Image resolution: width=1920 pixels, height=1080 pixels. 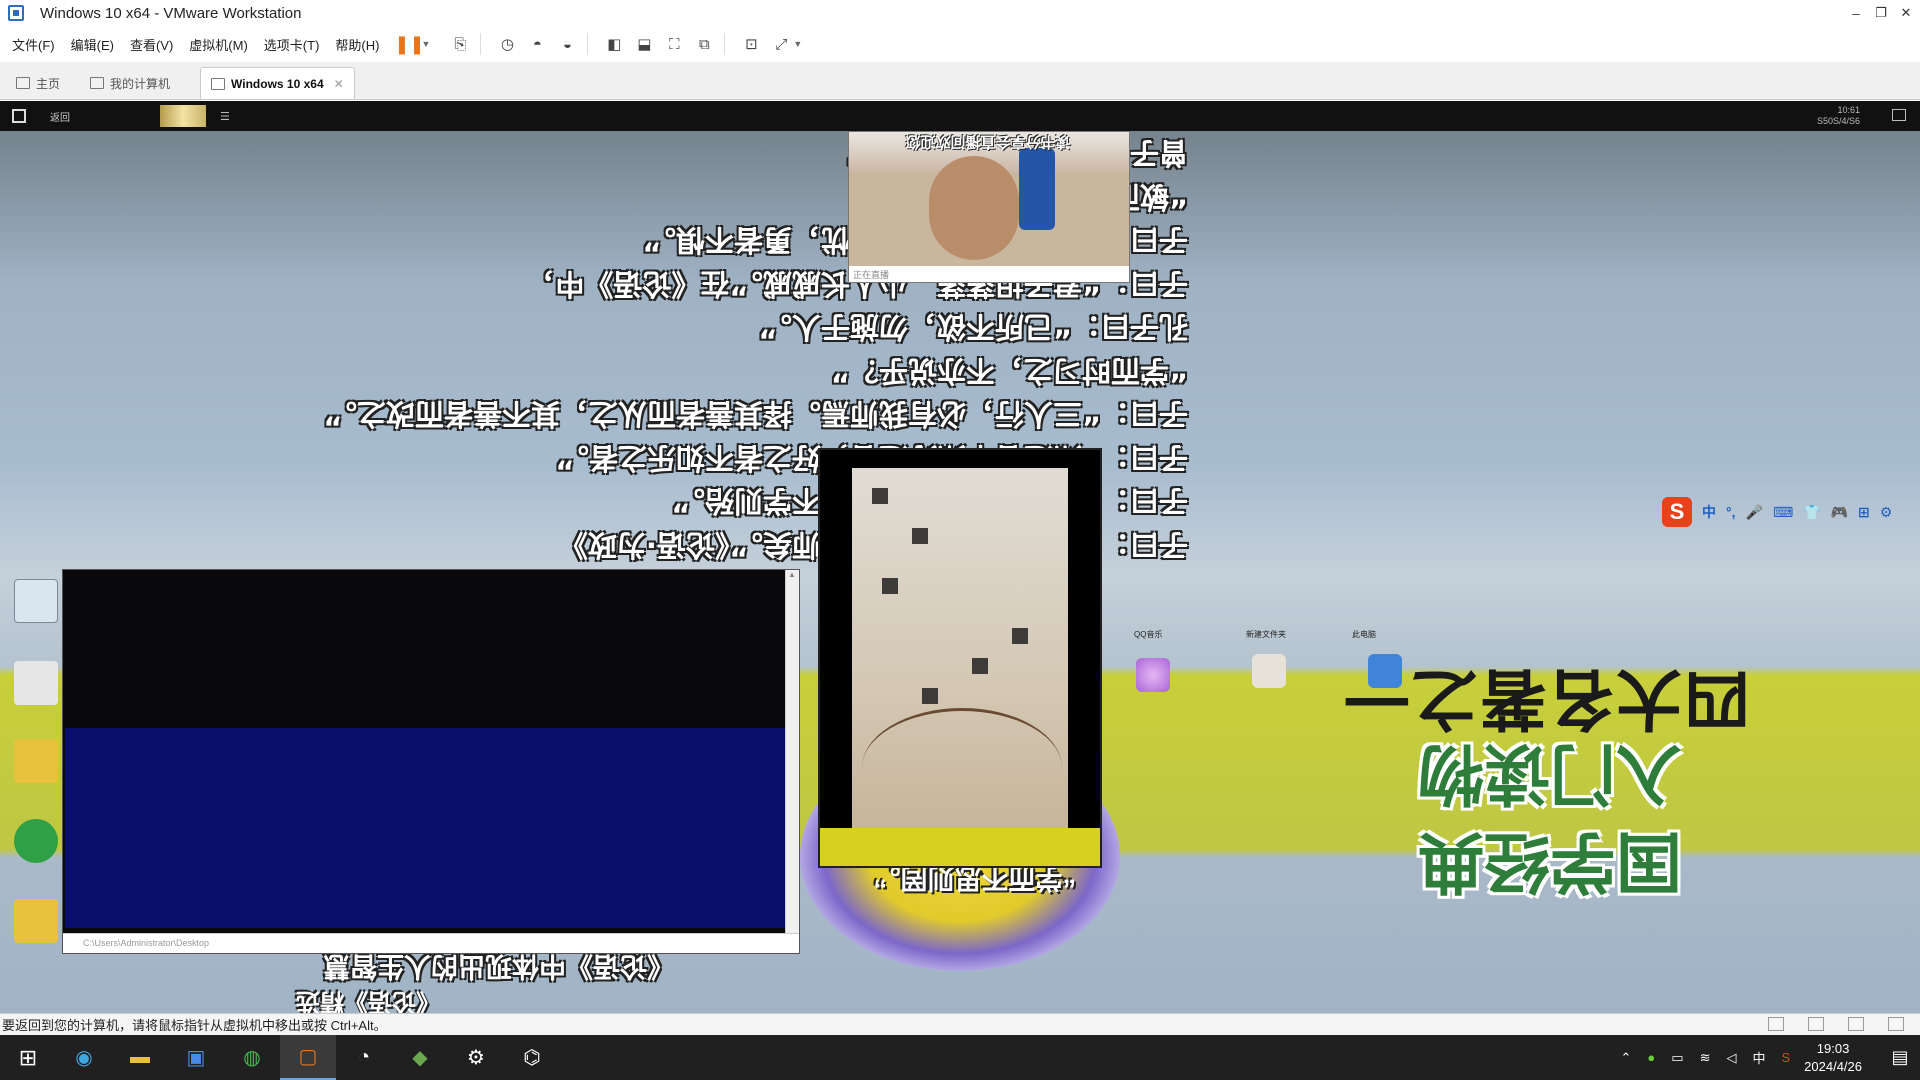 I want to click on volume-icon: ◁, so click(x=1731, y=1058).